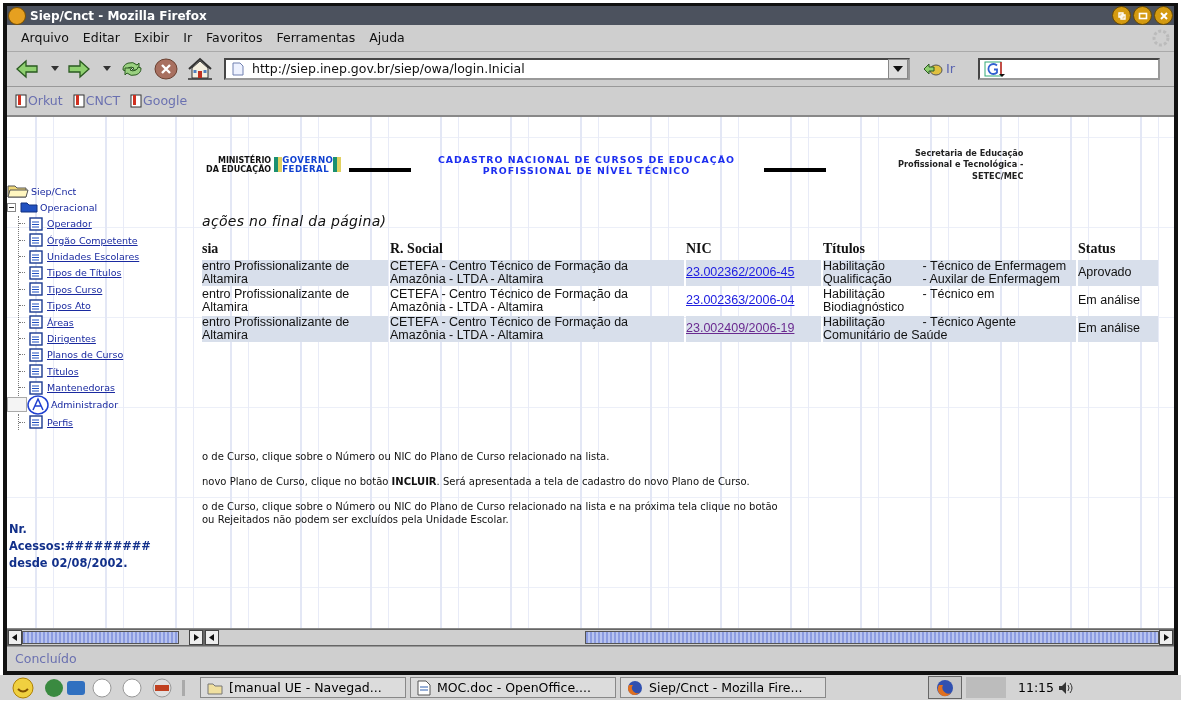 This screenshot has width=1181, height=706. I want to click on table-cell: CETEFA - Centro Técnico de Formação da Amazônia - LTDA - Altamira, so click(537, 328).